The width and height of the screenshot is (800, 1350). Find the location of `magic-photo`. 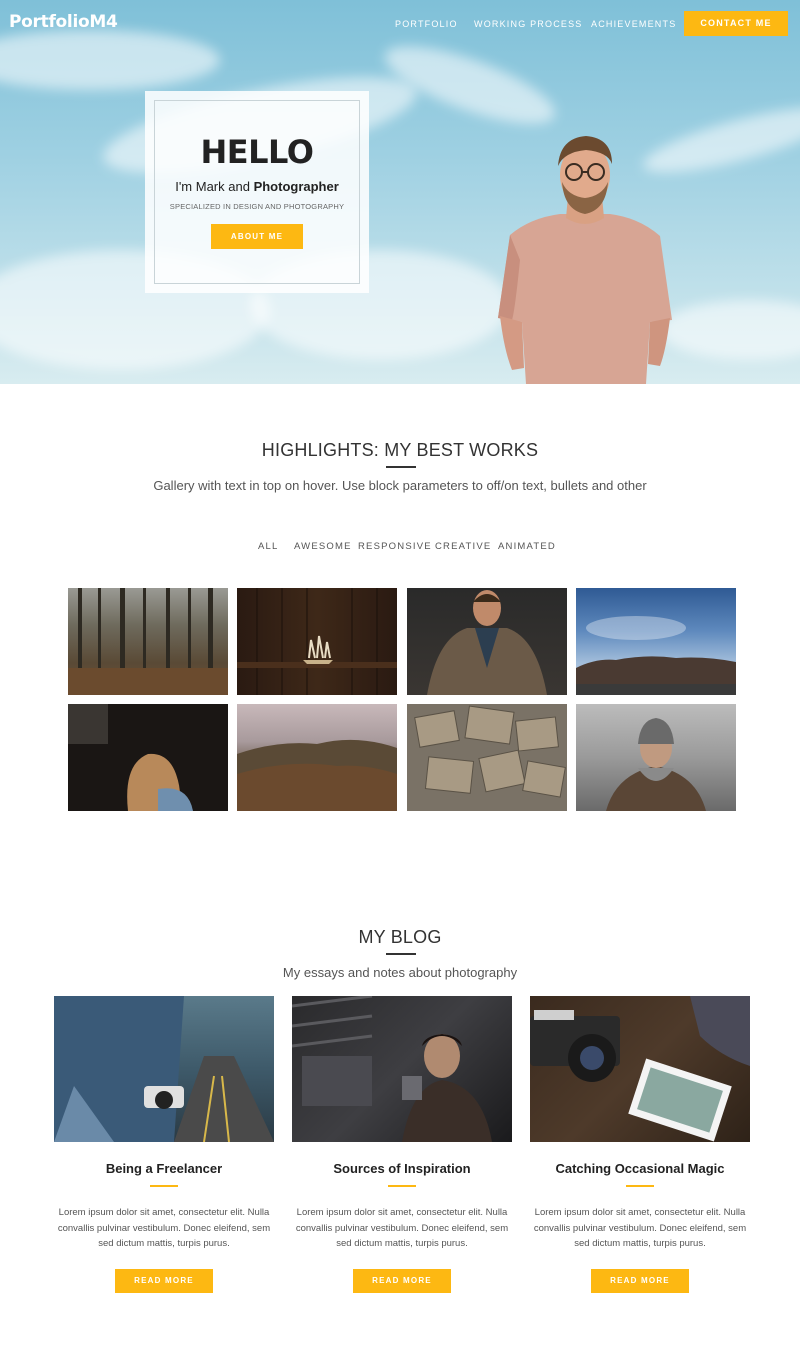

magic-photo is located at coordinates (640, 1069).